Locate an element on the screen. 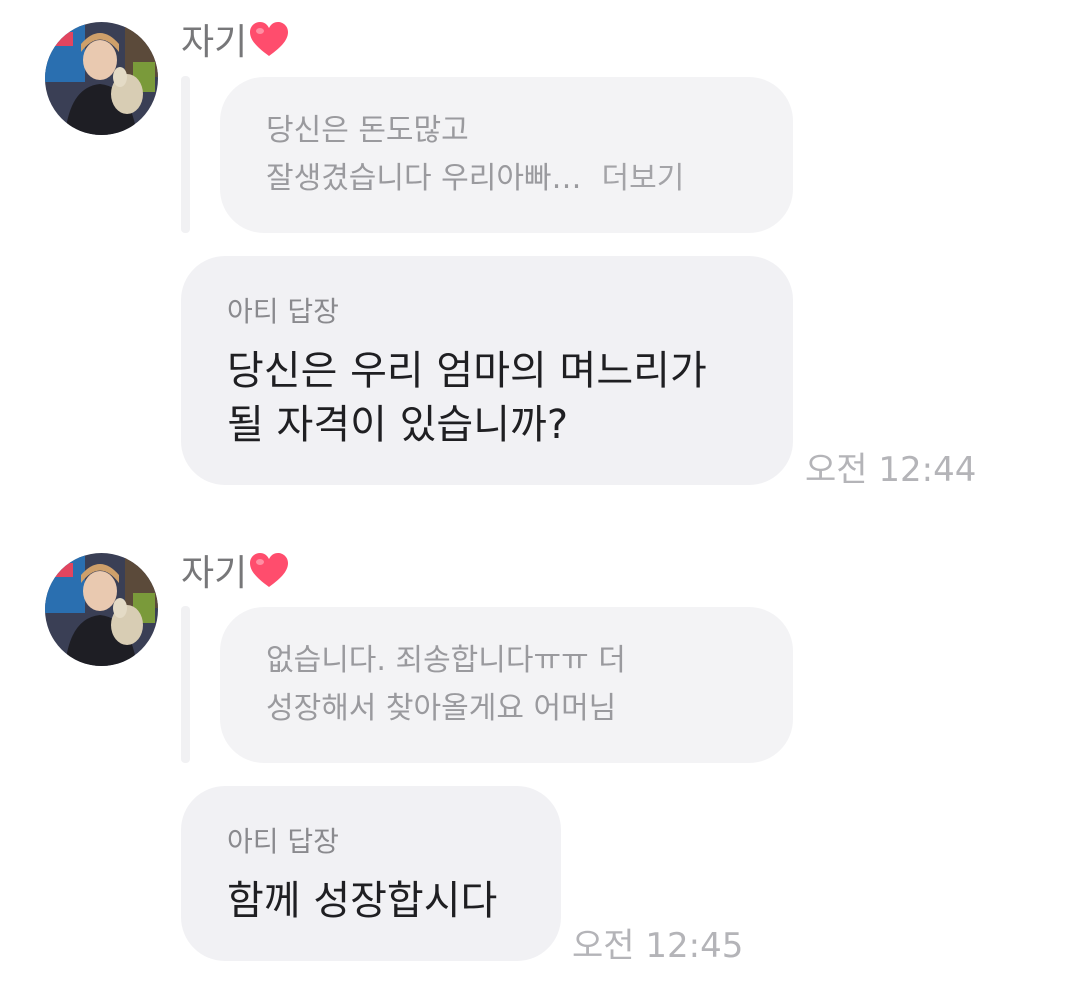  quoted-text-line: 없습니다. 죄송합니다ㅠㅠ 더 is located at coordinates (446, 660).